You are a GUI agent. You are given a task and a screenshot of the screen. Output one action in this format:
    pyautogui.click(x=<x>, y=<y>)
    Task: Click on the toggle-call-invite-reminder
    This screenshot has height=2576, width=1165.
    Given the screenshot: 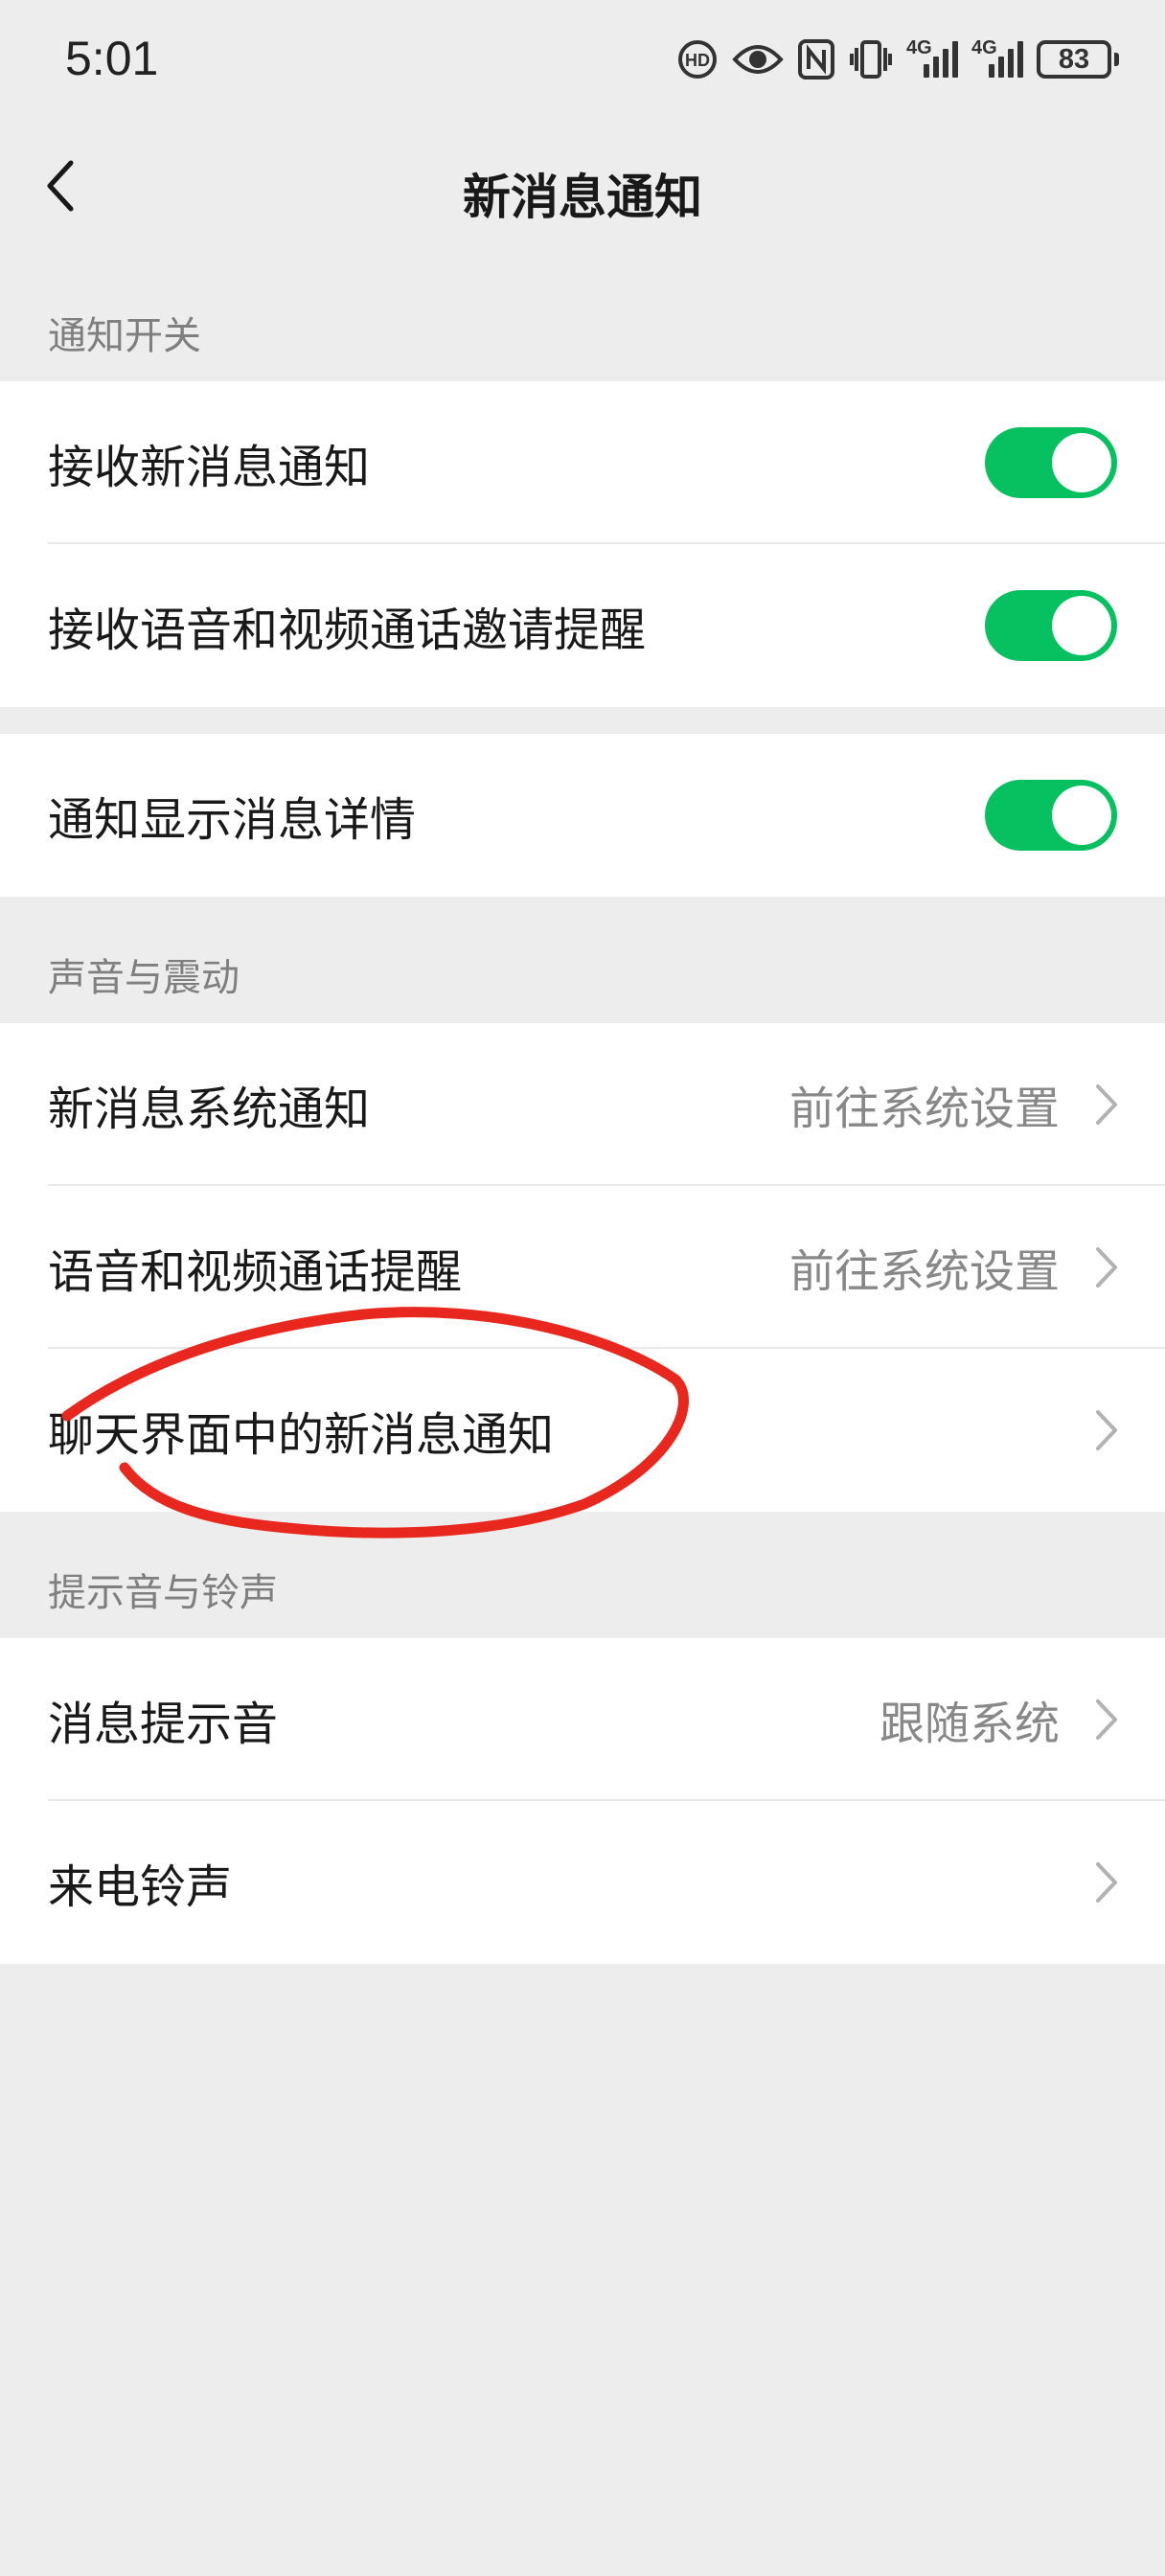 What is the action you would take?
    pyautogui.click(x=1051, y=625)
    